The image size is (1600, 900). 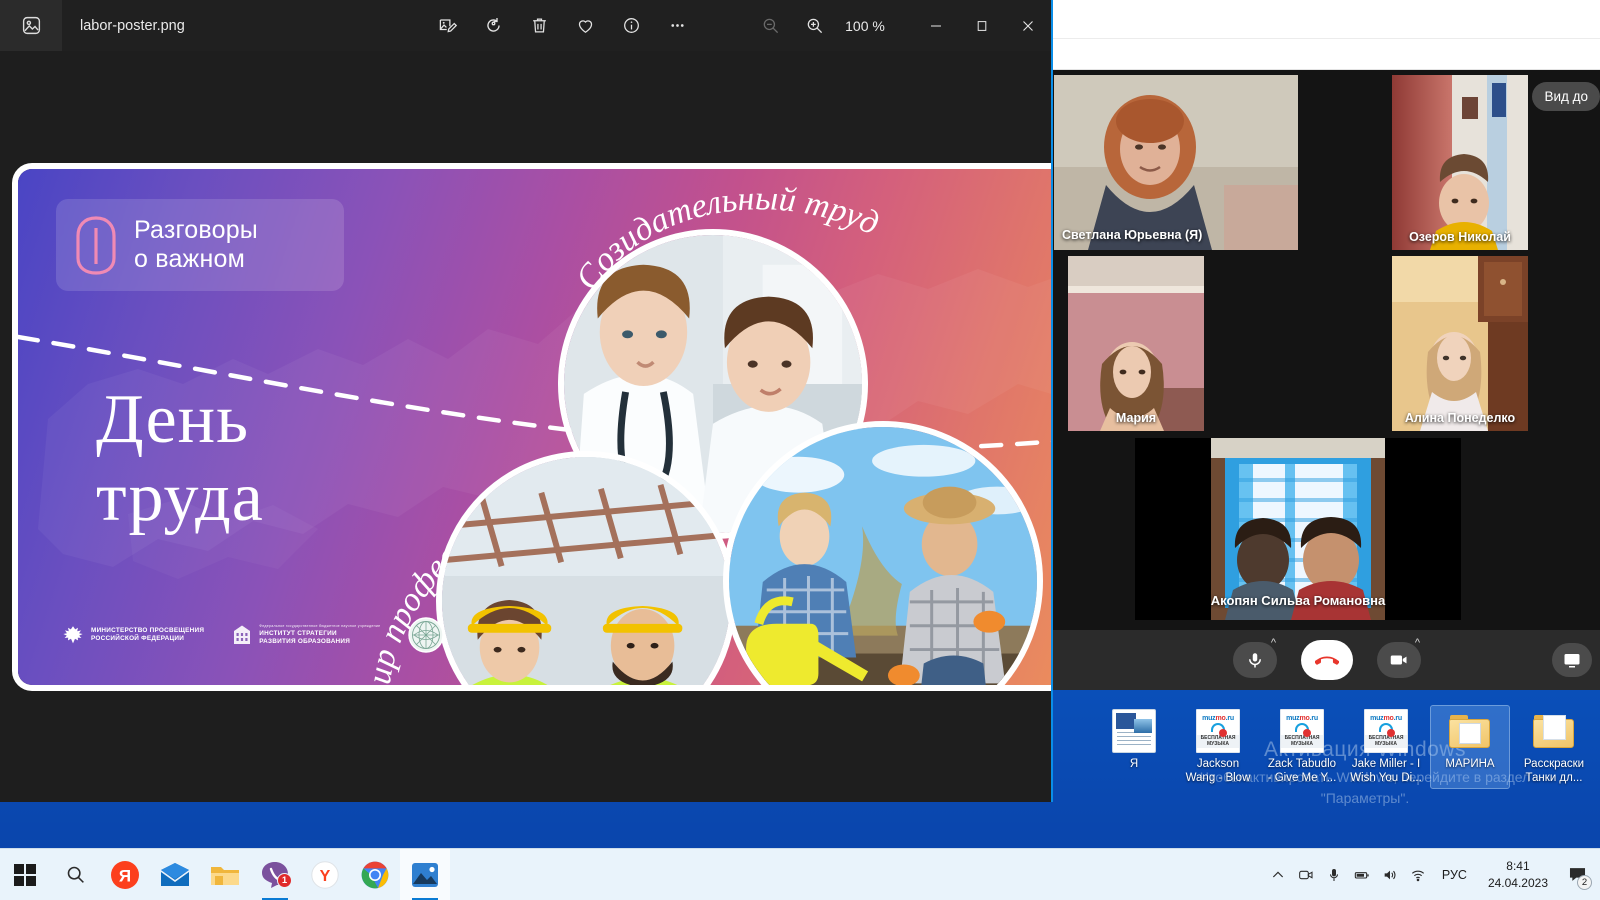 I want to click on building-icon, so click(x=242, y=634).